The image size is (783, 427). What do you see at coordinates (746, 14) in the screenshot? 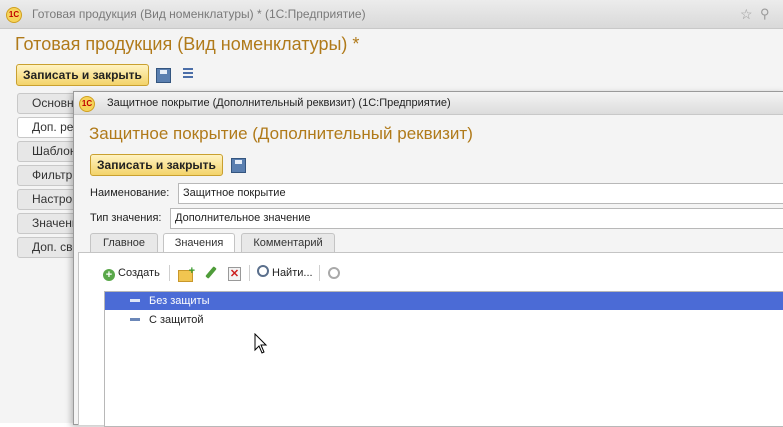
I see `favorite-icon: ☆` at bounding box center [746, 14].